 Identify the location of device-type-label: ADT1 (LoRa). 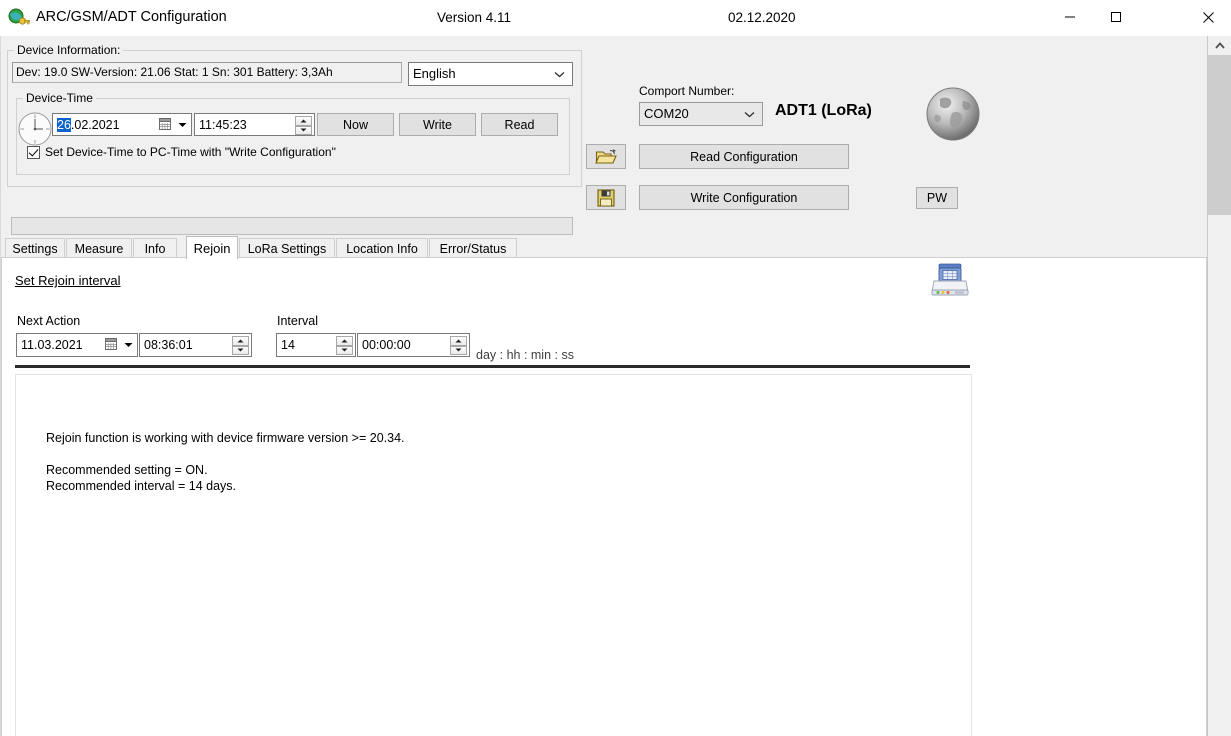
(823, 110).